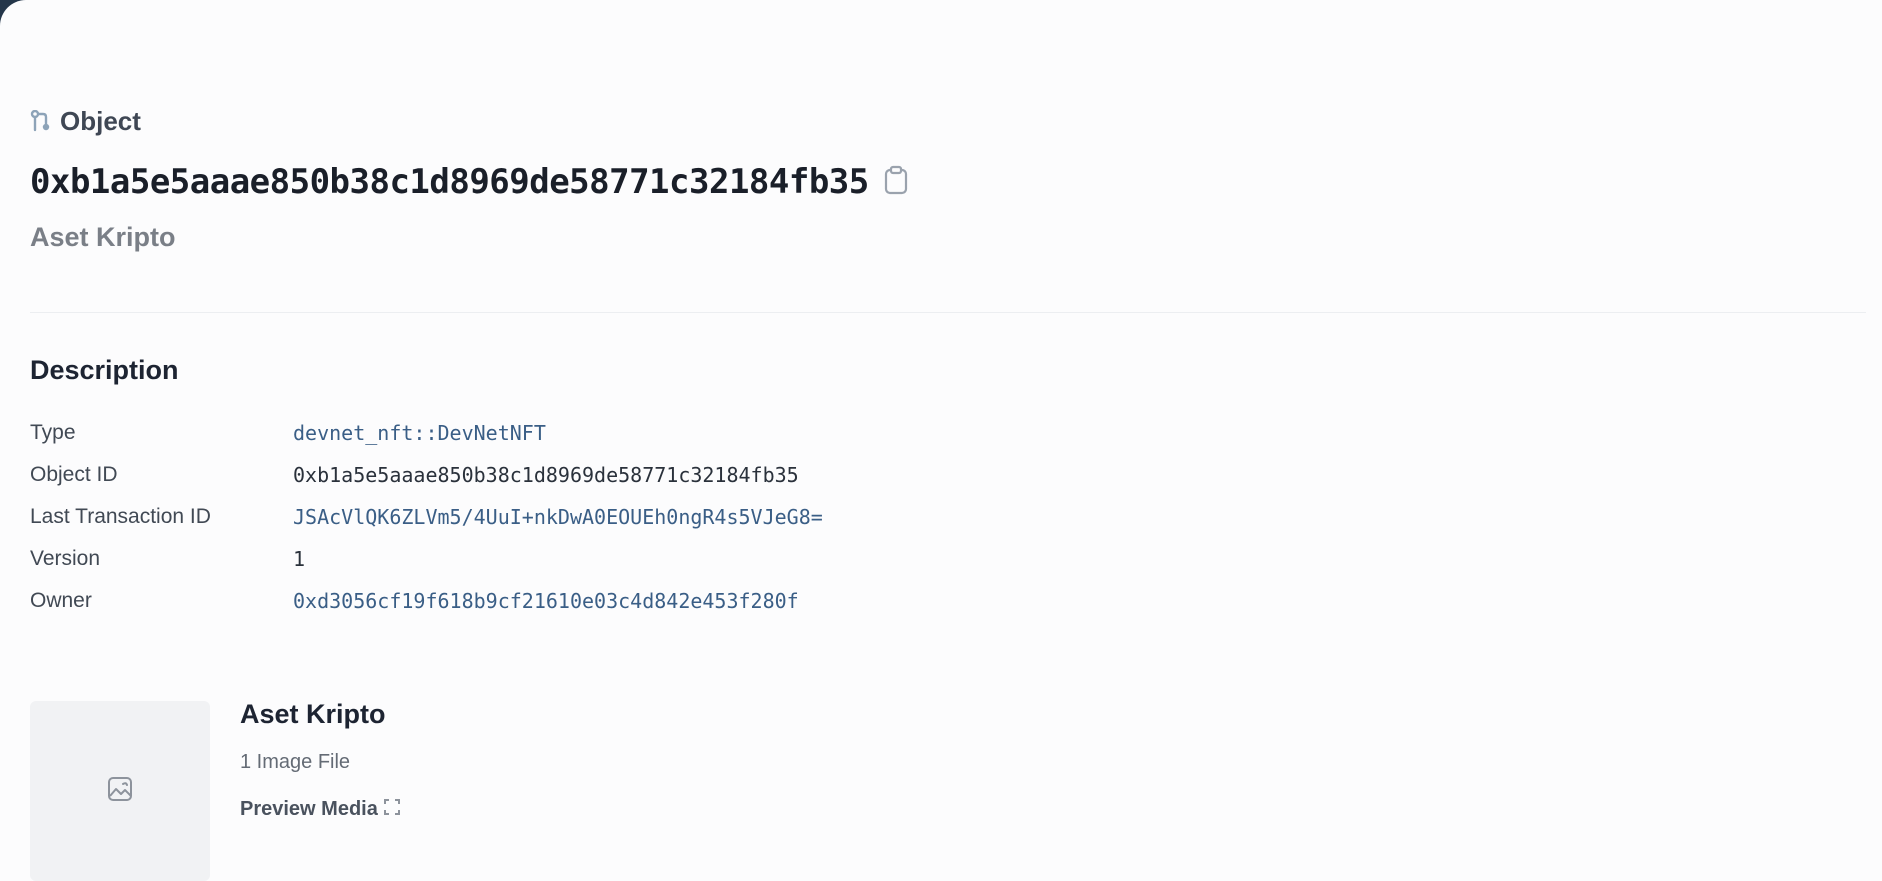 The width and height of the screenshot is (1882, 881). What do you see at coordinates (419, 433) in the screenshot?
I see `type-link: devnet_nft::DevNetNFT` at bounding box center [419, 433].